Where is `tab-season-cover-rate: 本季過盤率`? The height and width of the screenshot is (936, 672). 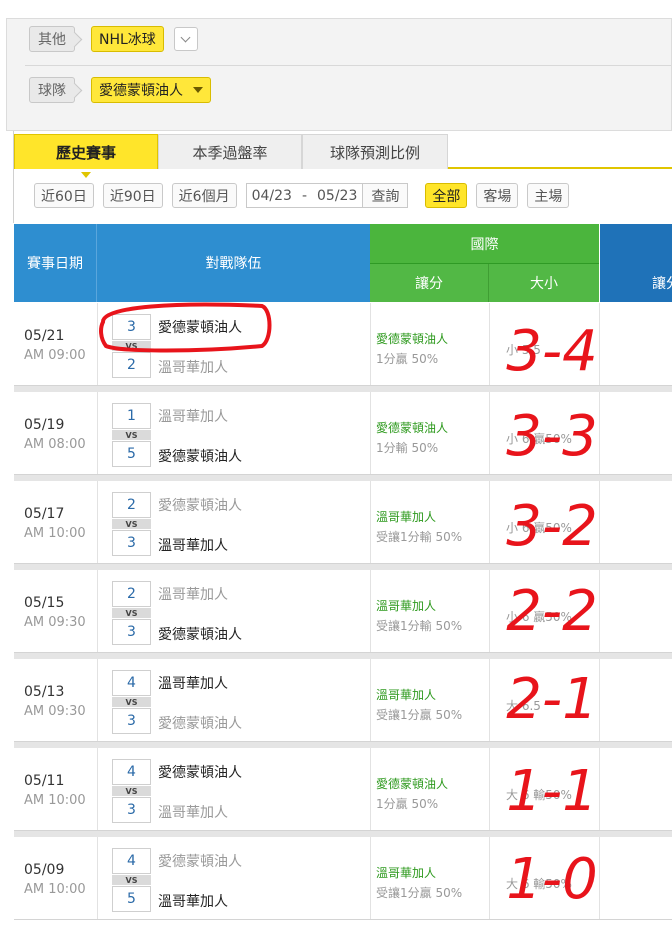 tab-season-cover-rate: 本季過盤率 is located at coordinates (230, 151).